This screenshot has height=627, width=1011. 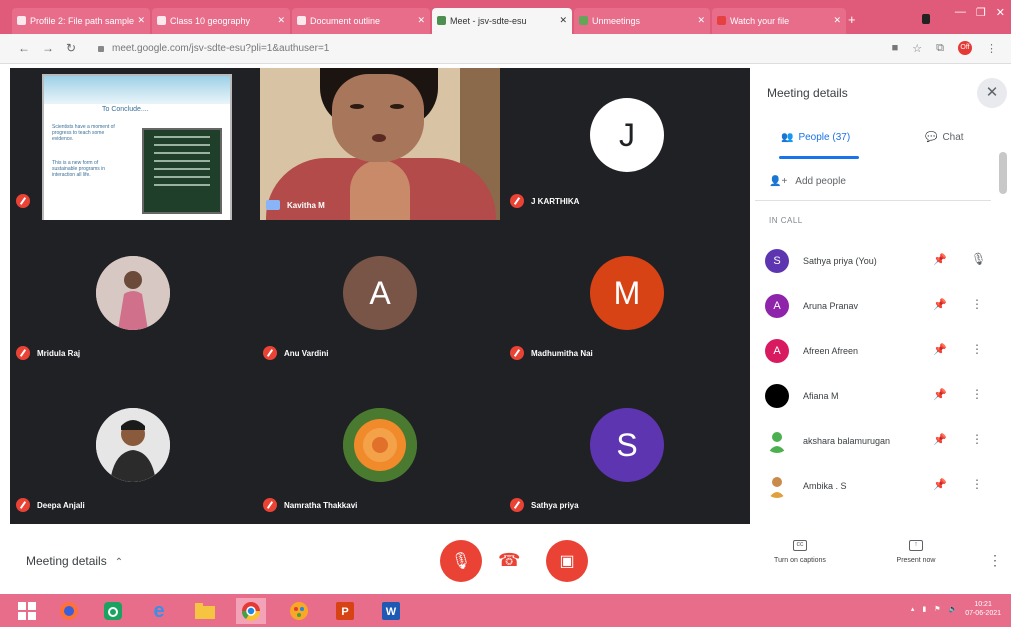 I want to click on extension-badge: Off, so click(x=965, y=48).